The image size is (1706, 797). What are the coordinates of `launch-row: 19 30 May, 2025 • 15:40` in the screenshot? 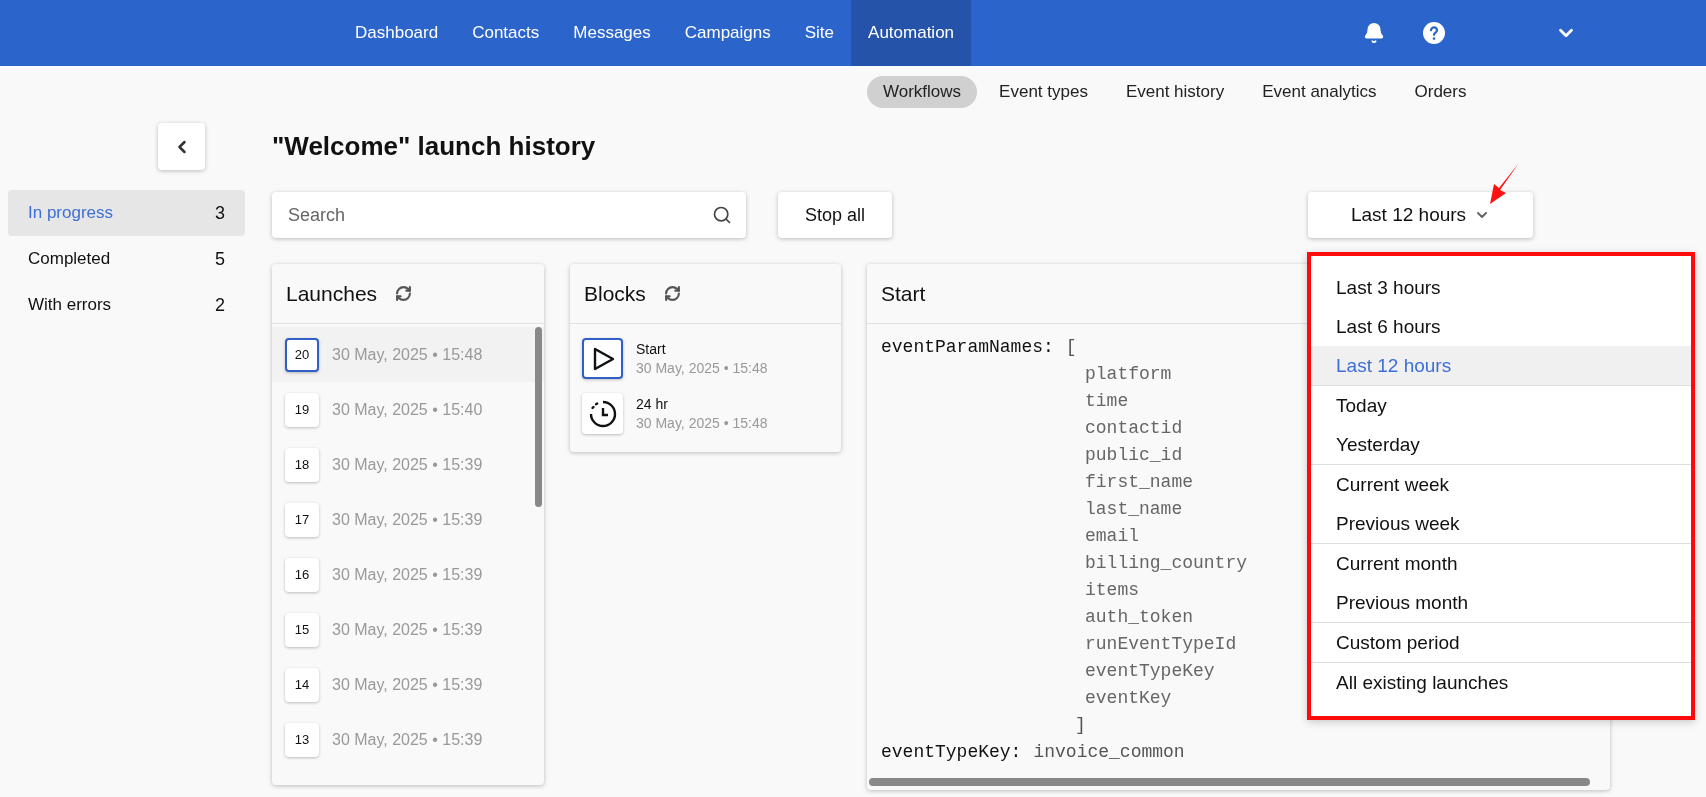 It's located at (408, 409).